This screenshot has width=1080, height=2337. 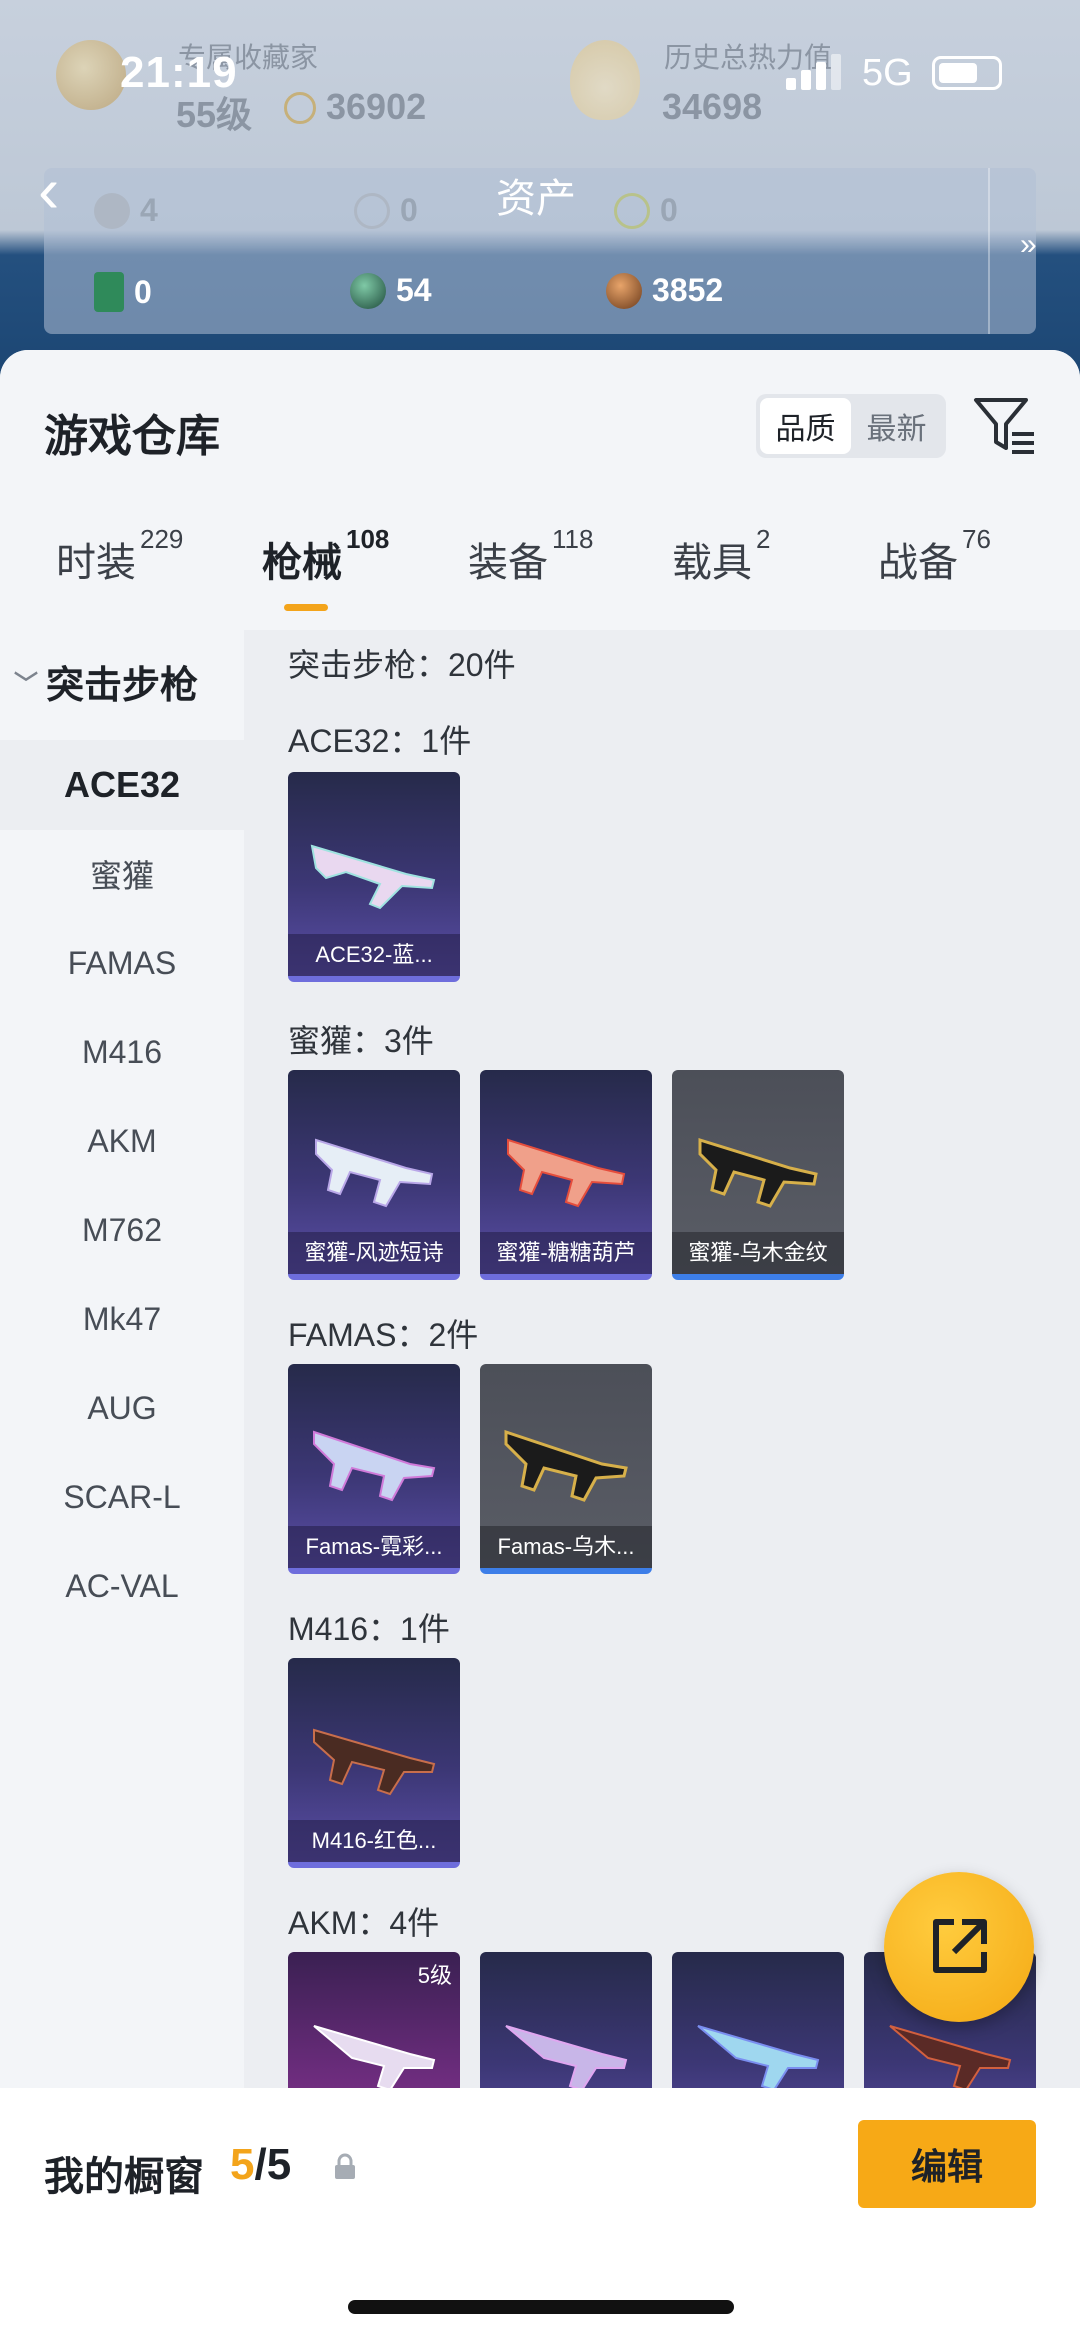 What do you see at coordinates (383, 1335) in the screenshot?
I see `group-label-famas: FAMAS：2件` at bounding box center [383, 1335].